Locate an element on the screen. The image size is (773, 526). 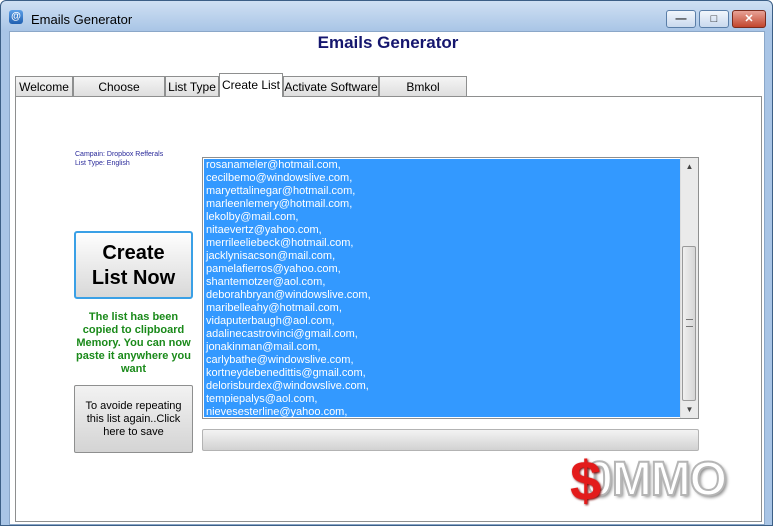
email-item: vidaputerbaugh@aol.com, is located at coordinates (442, 321).